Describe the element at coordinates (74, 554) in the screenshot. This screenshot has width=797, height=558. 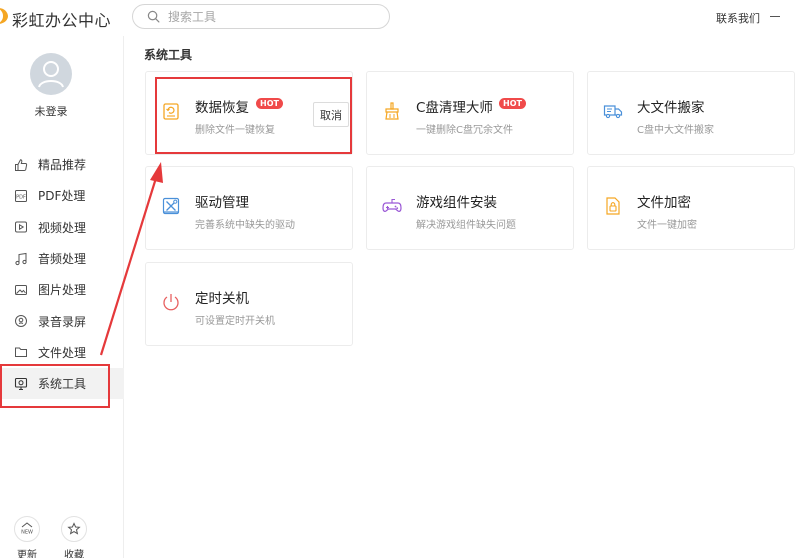
I see `favorites-label: 收藏` at that location.